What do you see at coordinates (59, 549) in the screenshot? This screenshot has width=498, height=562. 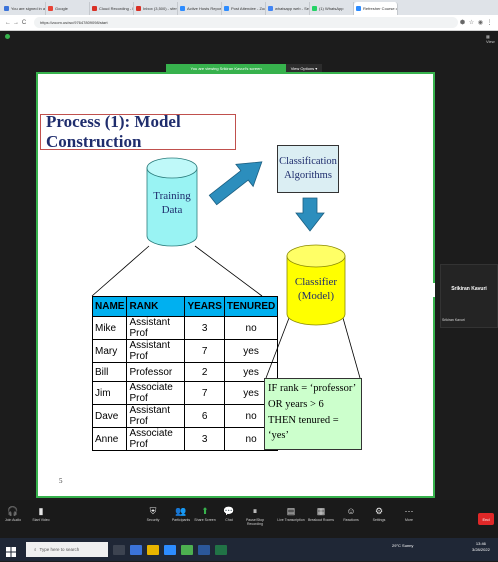 I see `search-placeholder: Type here to search` at bounding box center [59, 549].